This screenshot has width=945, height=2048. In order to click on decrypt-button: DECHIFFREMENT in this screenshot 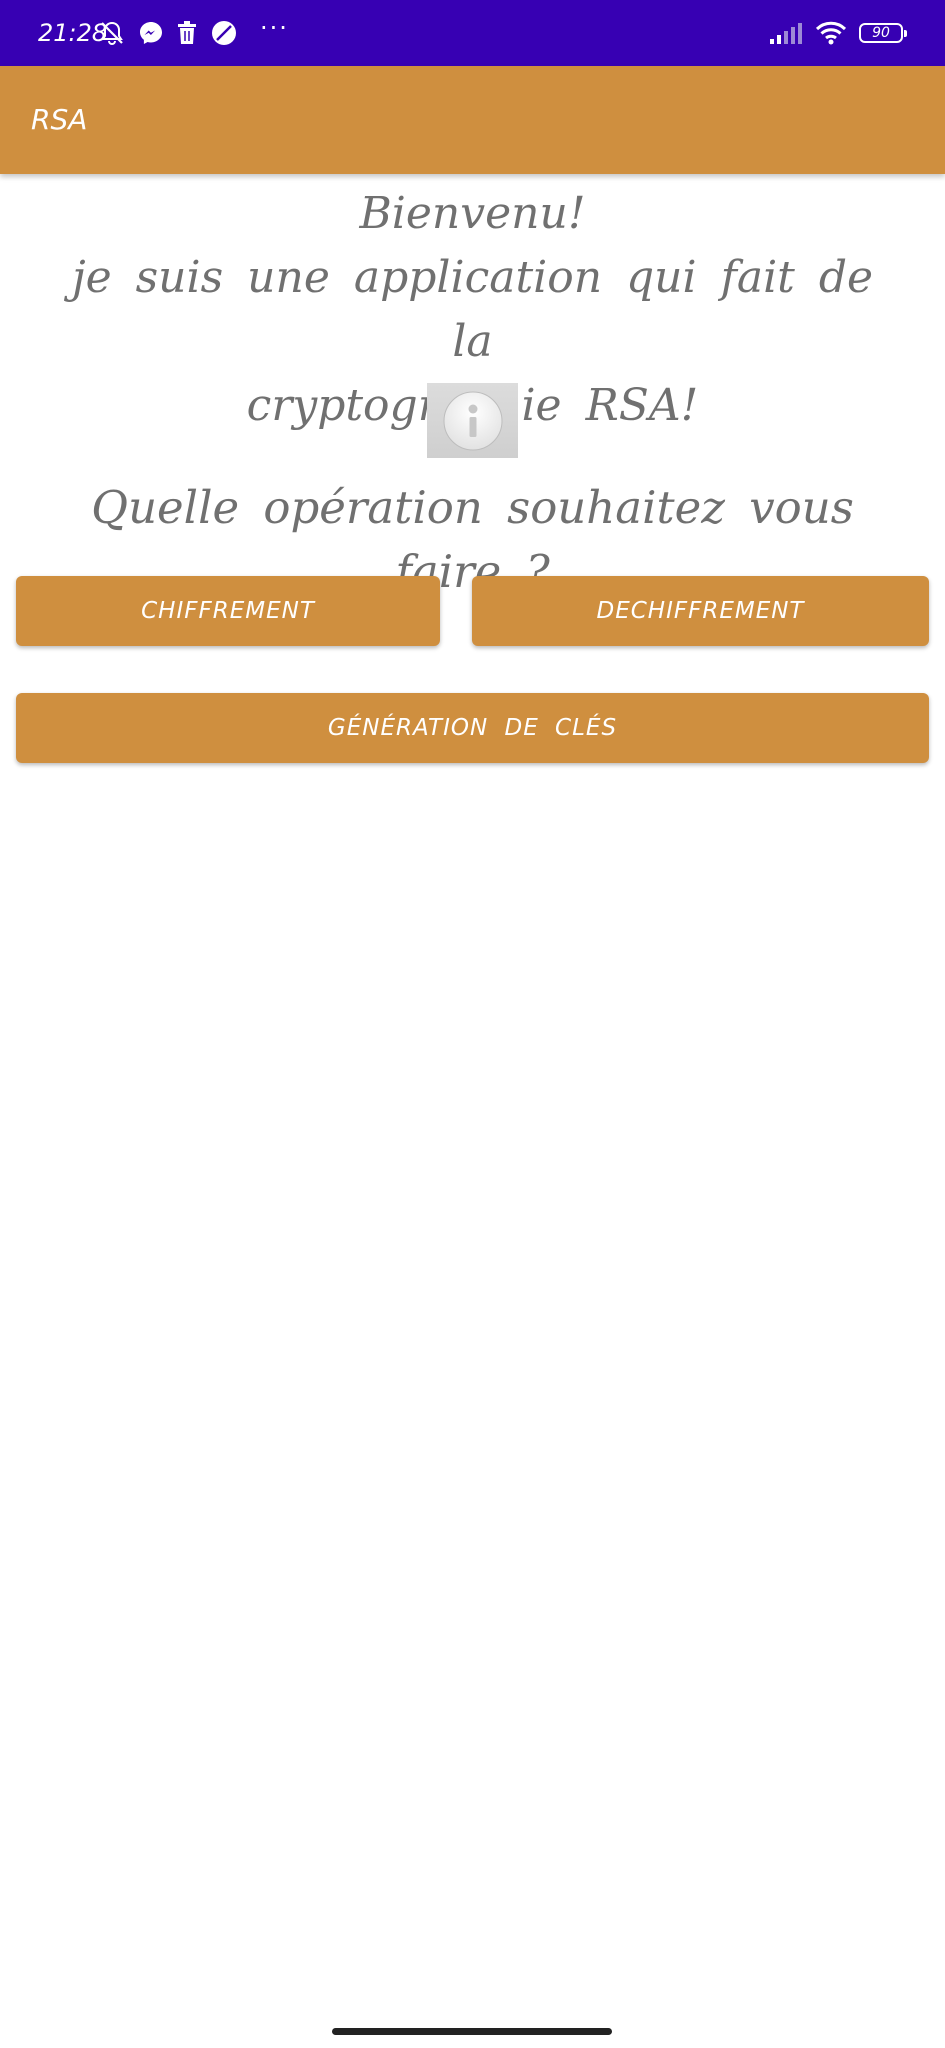, I will do `click(700, 611)`.